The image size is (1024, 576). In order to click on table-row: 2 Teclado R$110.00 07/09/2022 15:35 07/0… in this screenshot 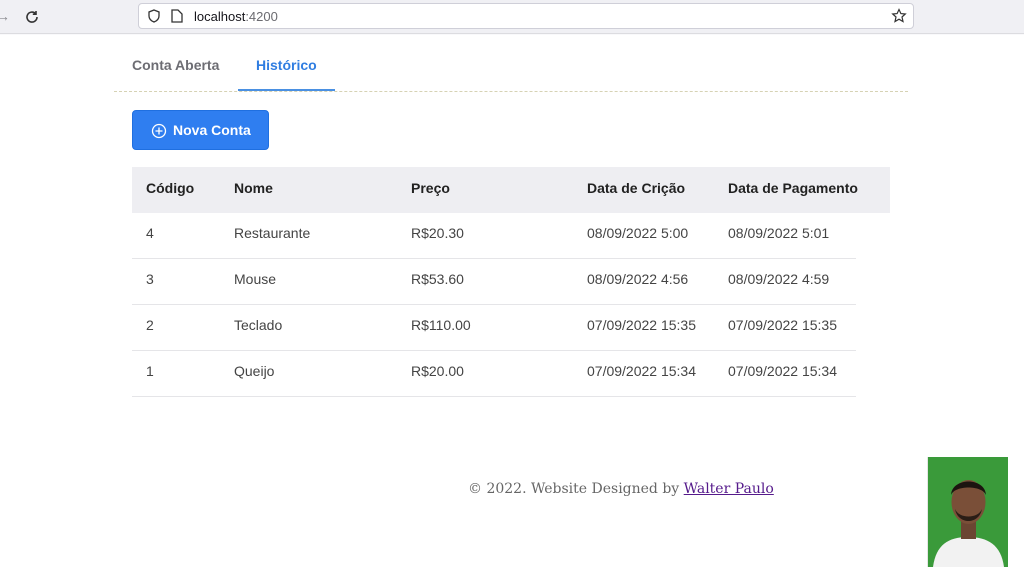, I will do `click(494, 328)`.